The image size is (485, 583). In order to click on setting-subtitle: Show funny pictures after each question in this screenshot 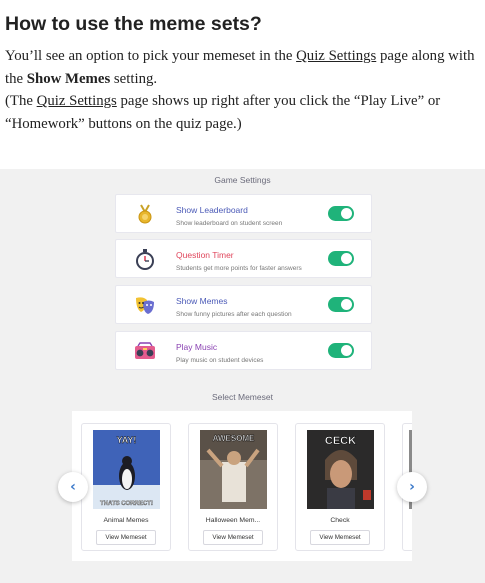, I will do `click(234, 314)`.